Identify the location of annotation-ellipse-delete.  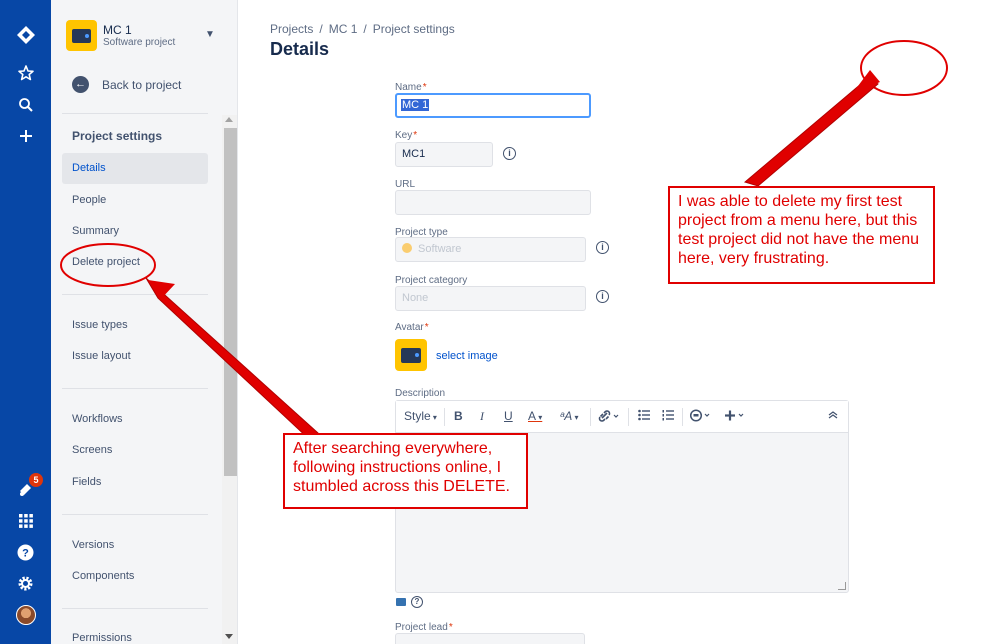
(108, 265).